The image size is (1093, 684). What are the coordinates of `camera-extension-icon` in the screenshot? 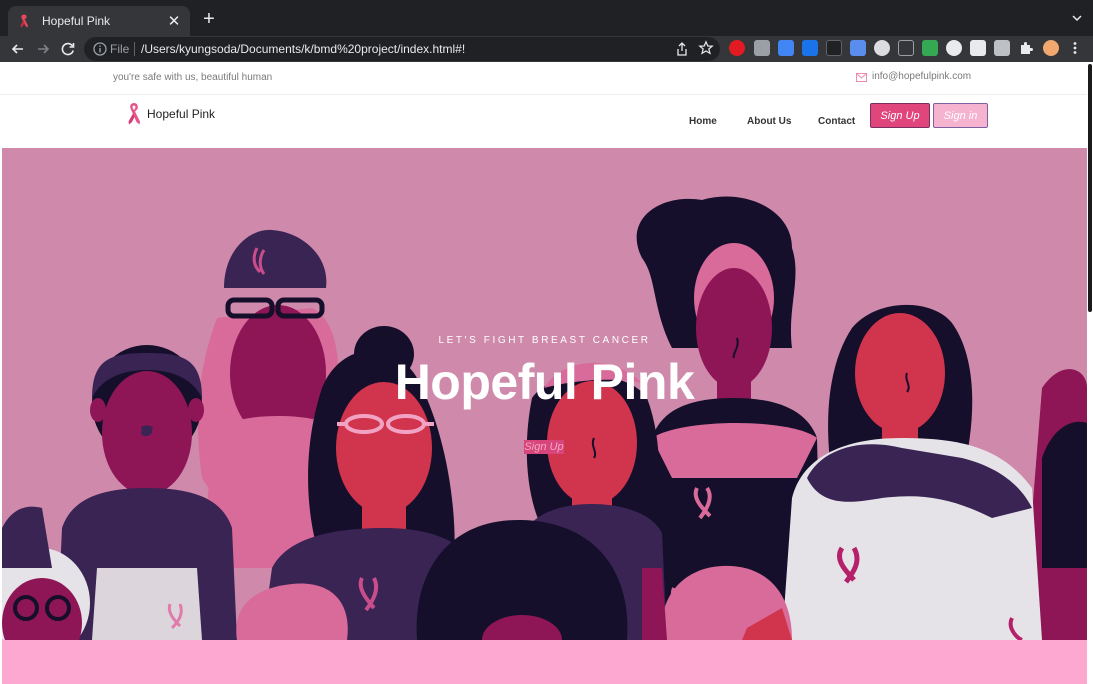 It's located at (882, 48).